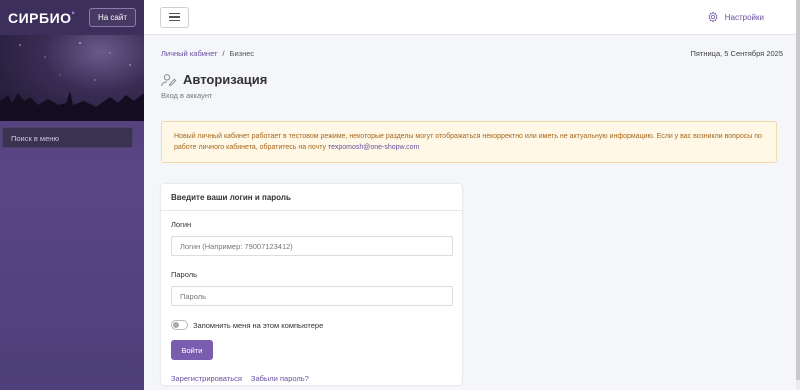 The height and width of the screenshot is (390, 800). I want to click on menu-search-input: Поиск в меню, so click(67, 137).